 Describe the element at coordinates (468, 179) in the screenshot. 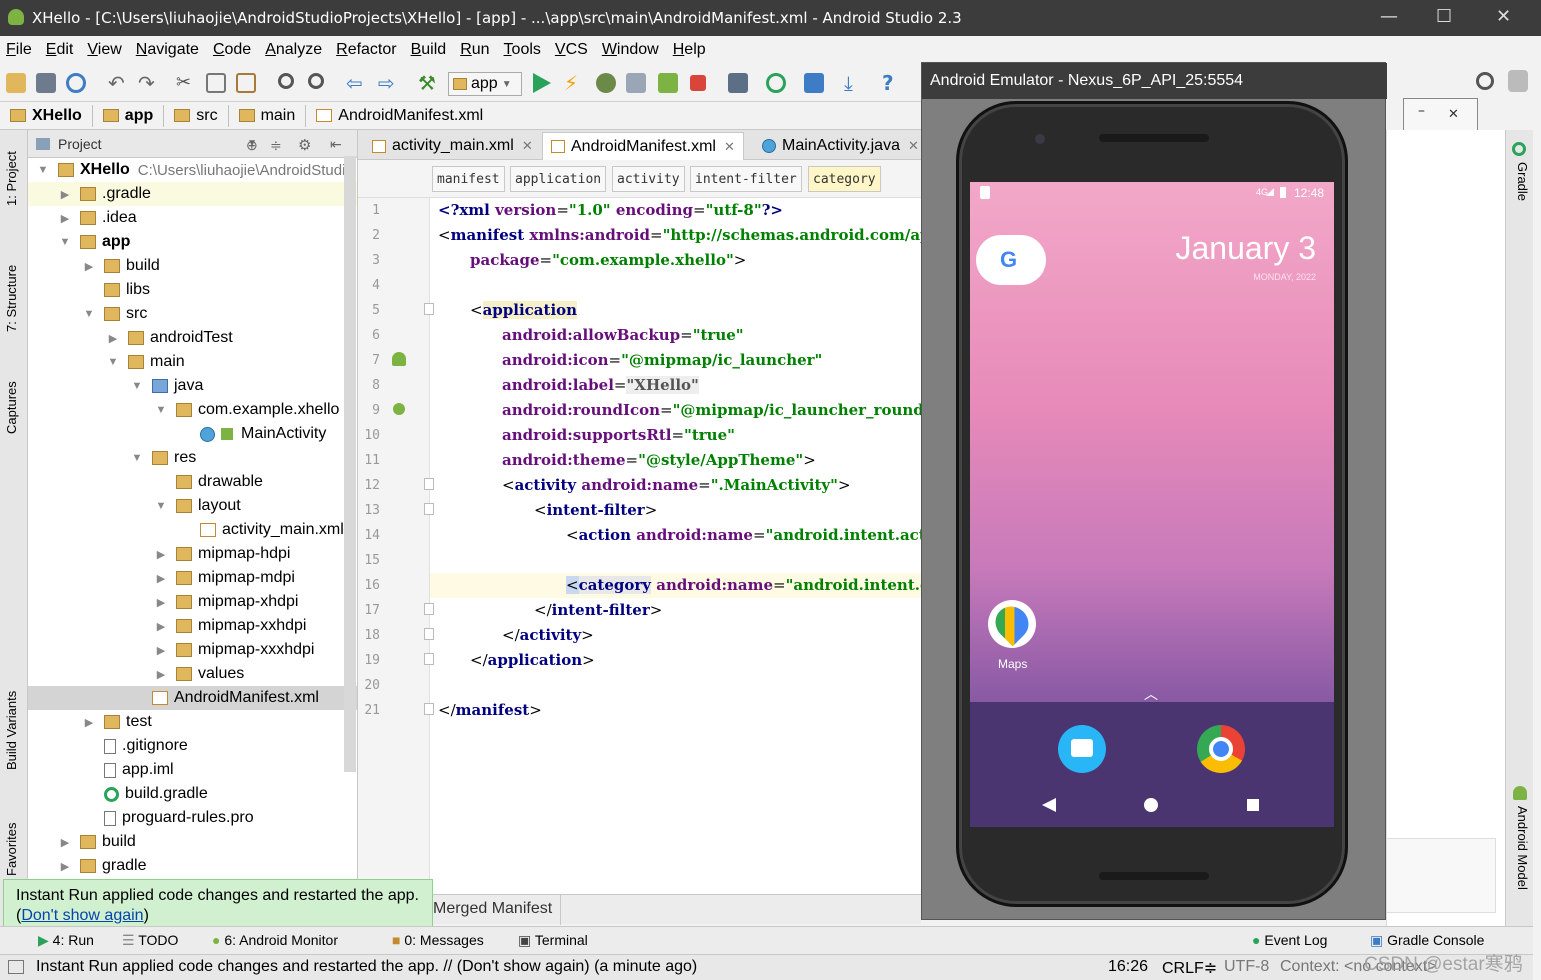

I see `xml-crumb-manifest: manifest` at that location.